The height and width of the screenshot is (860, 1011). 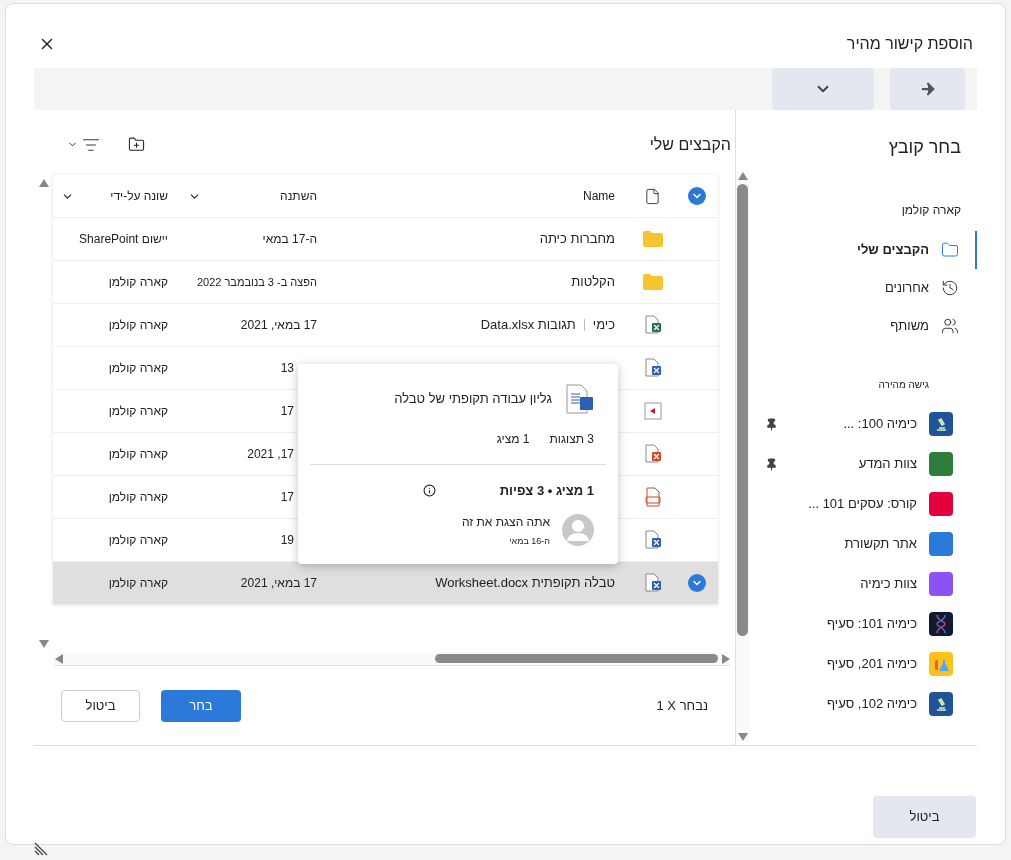 I want to click on modified-date: 17, 2021, so click(x=270, y=454).